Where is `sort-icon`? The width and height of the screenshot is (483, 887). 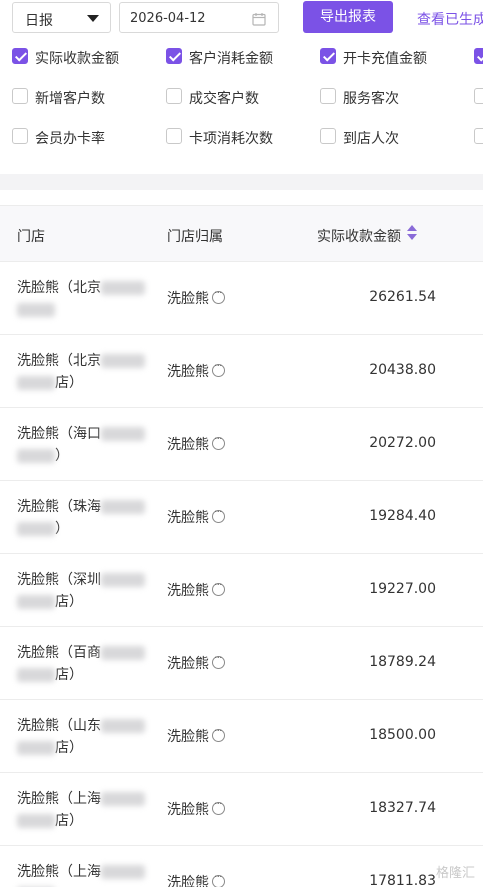
sort-icon is located at coordinates (412, 234).